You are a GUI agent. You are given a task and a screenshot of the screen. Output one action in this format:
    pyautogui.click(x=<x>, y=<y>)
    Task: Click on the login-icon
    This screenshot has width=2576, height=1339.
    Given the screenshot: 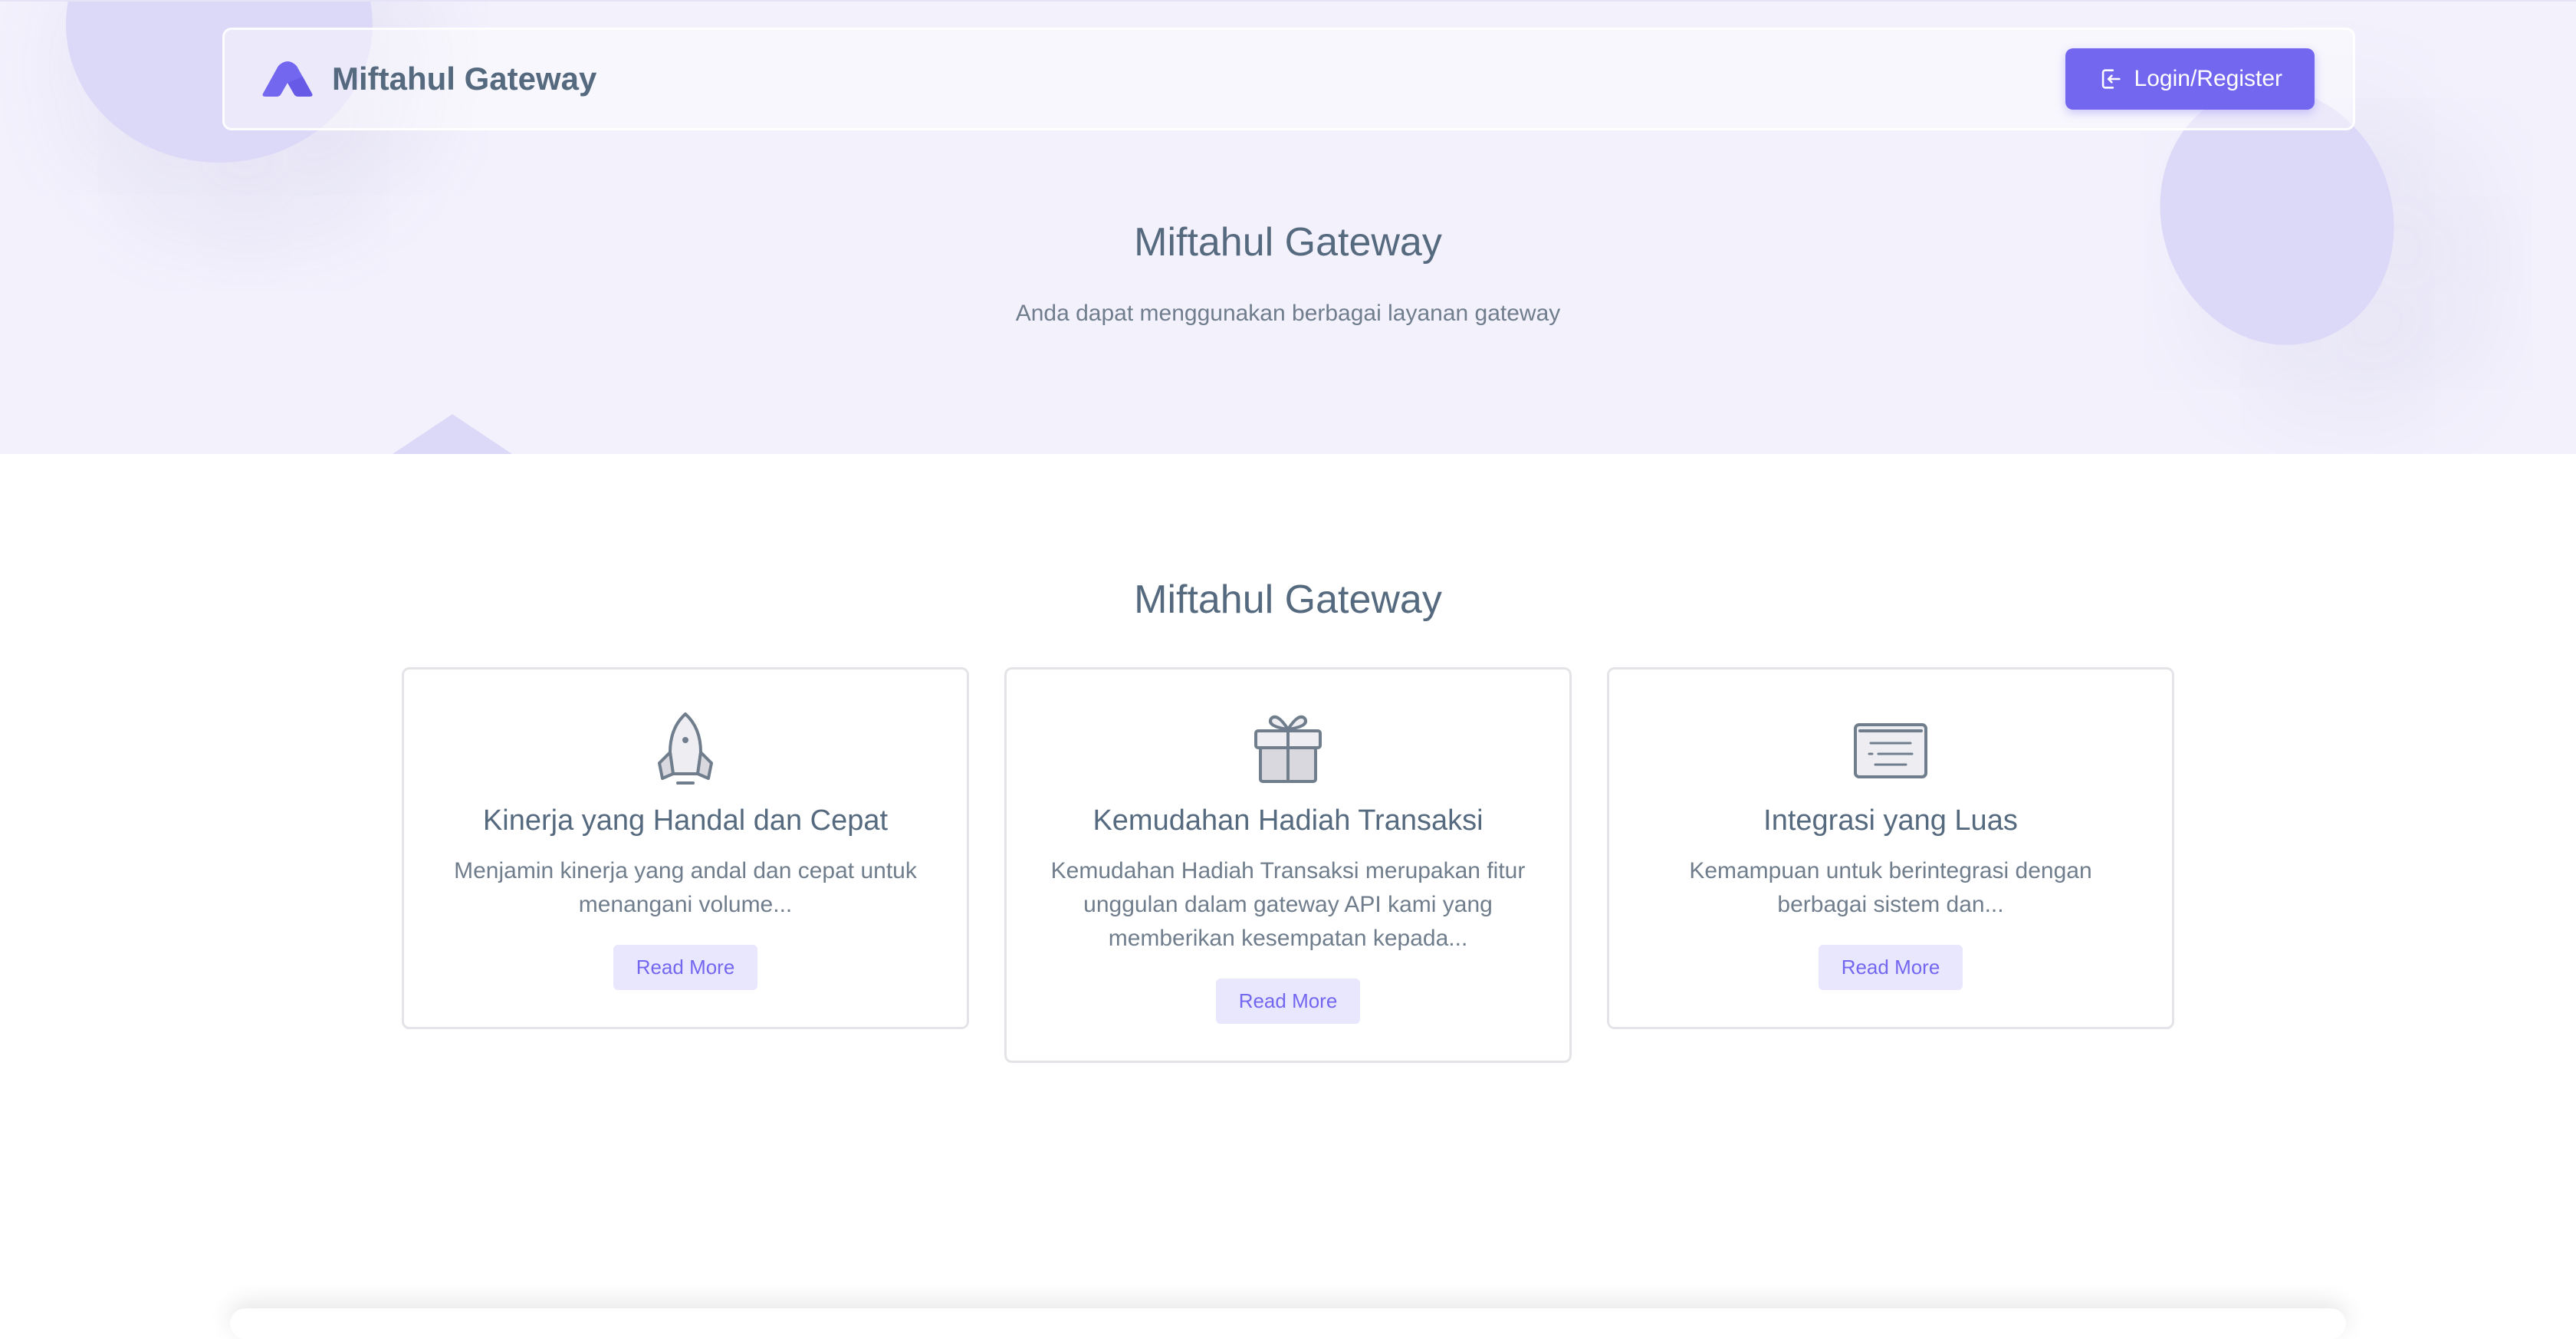 What is the action you would take?
    pyautogui.click(x=2111, y=79)
    